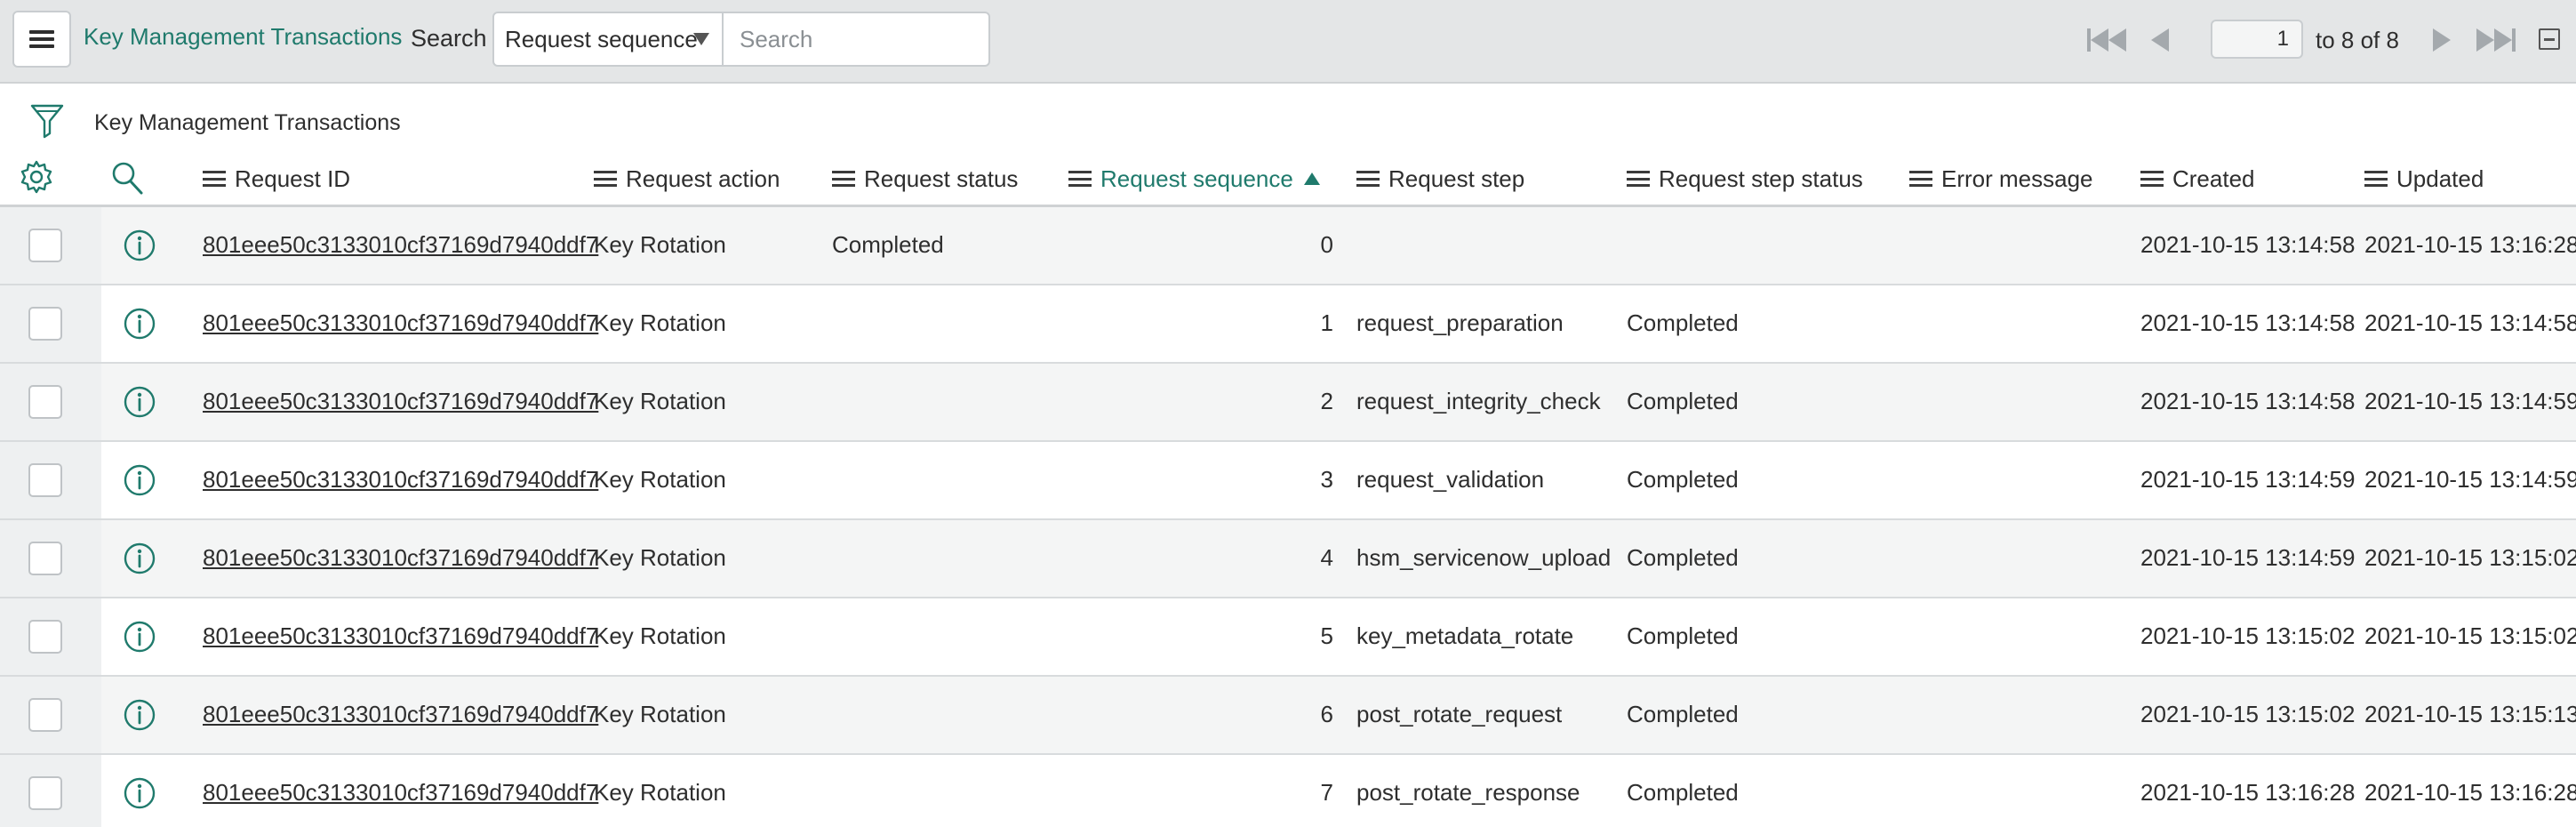 This screenshot has height=827, width=2576. I want to click on column-header-label: Request sequence, so click(1196, 178).